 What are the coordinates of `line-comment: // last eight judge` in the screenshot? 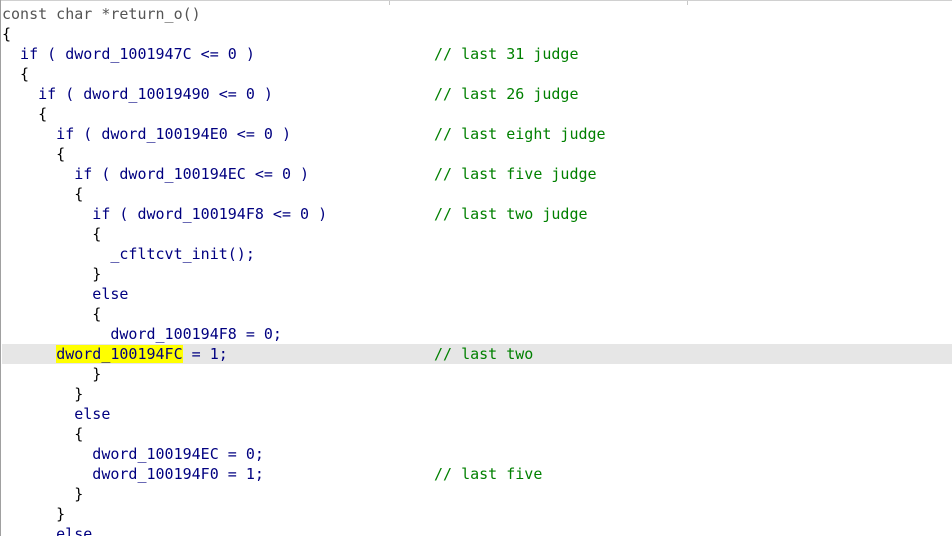 It's located at (520, 134).